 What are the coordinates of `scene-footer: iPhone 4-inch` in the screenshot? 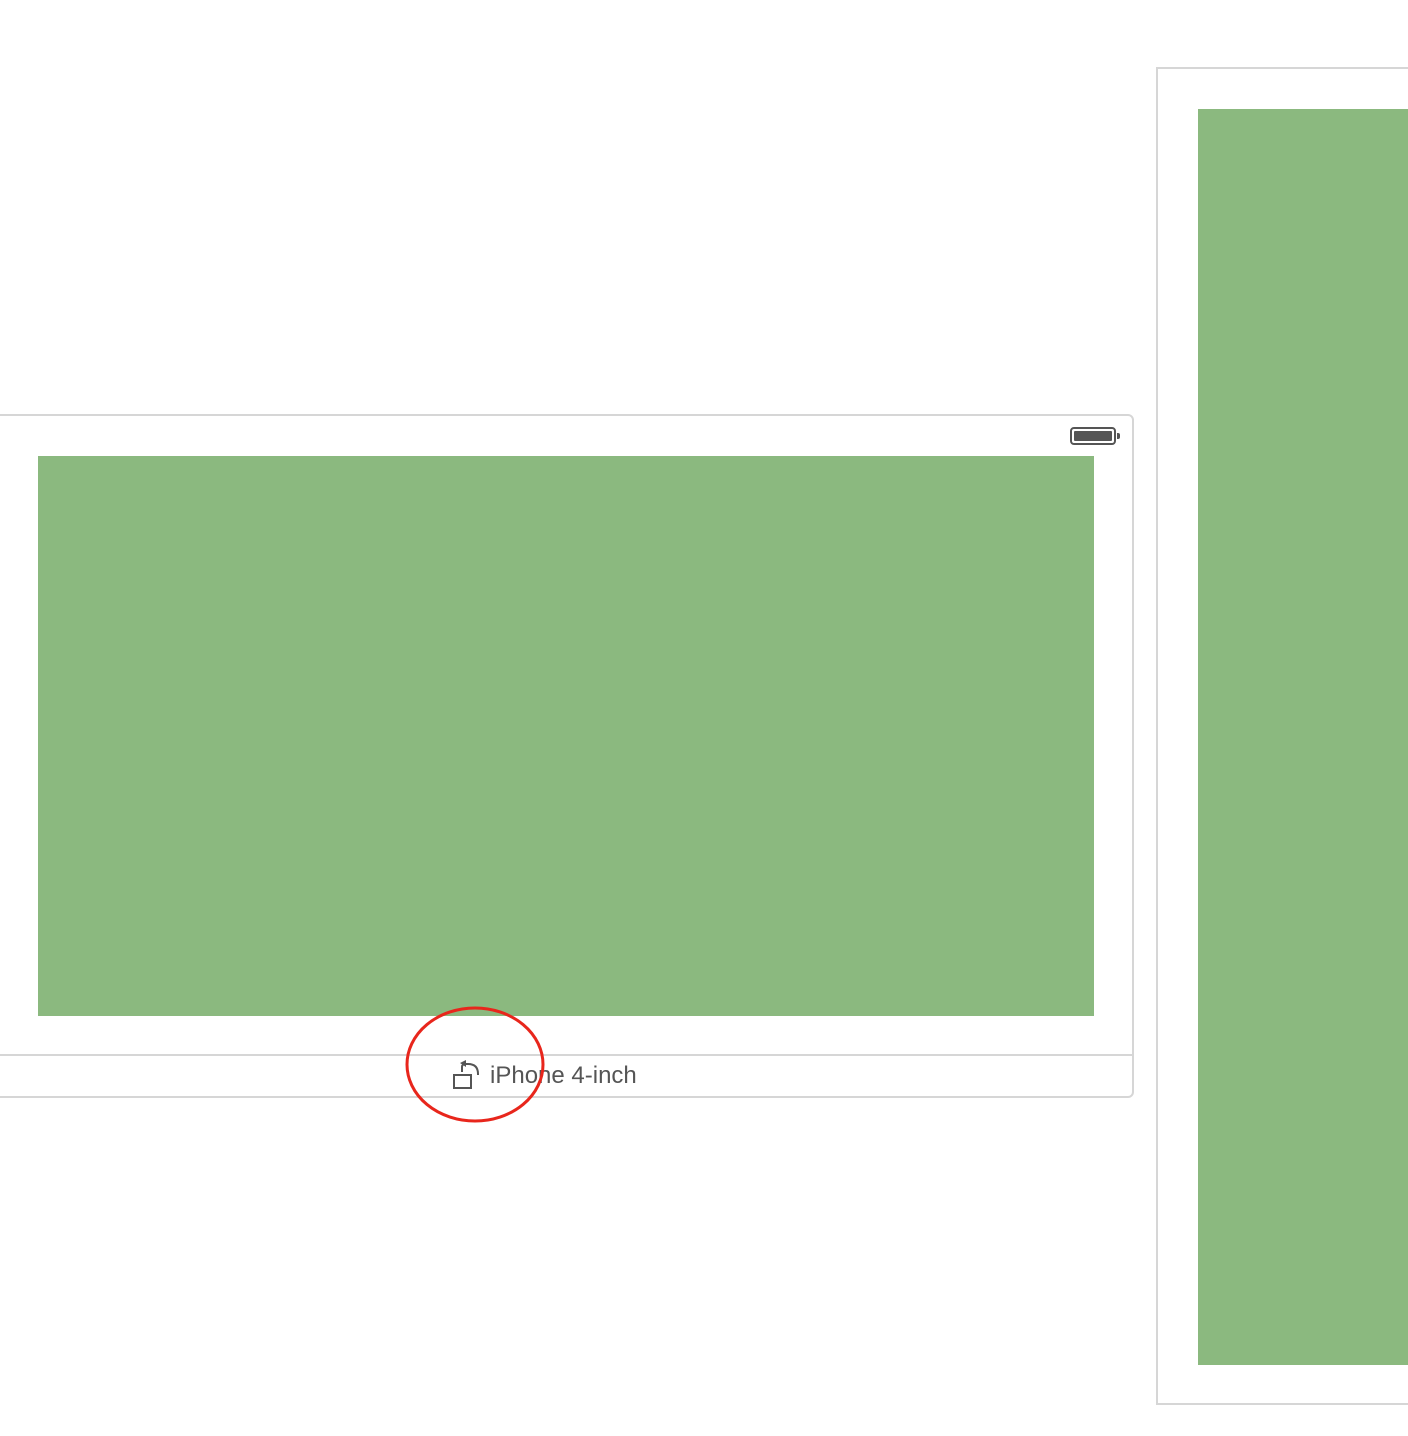 It's located at (566, 1075).